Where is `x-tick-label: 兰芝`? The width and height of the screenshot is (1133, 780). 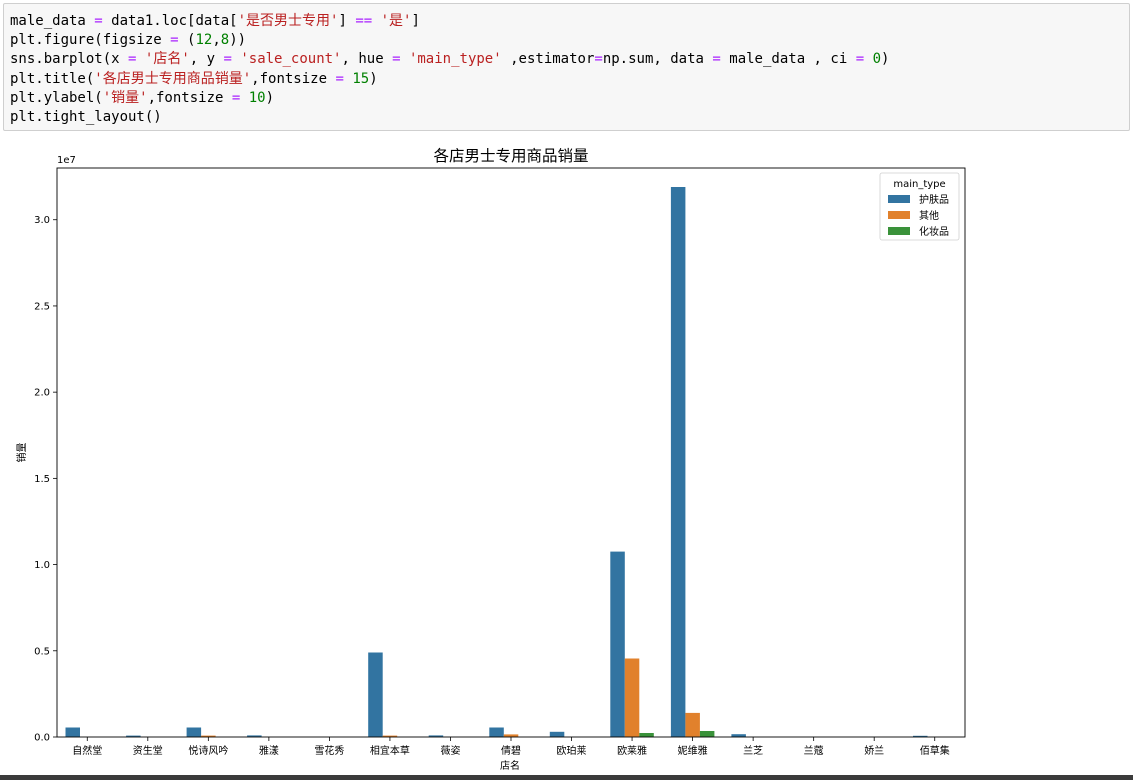
x-tick-label: 兰芝 is located at coordinates (753, 750).